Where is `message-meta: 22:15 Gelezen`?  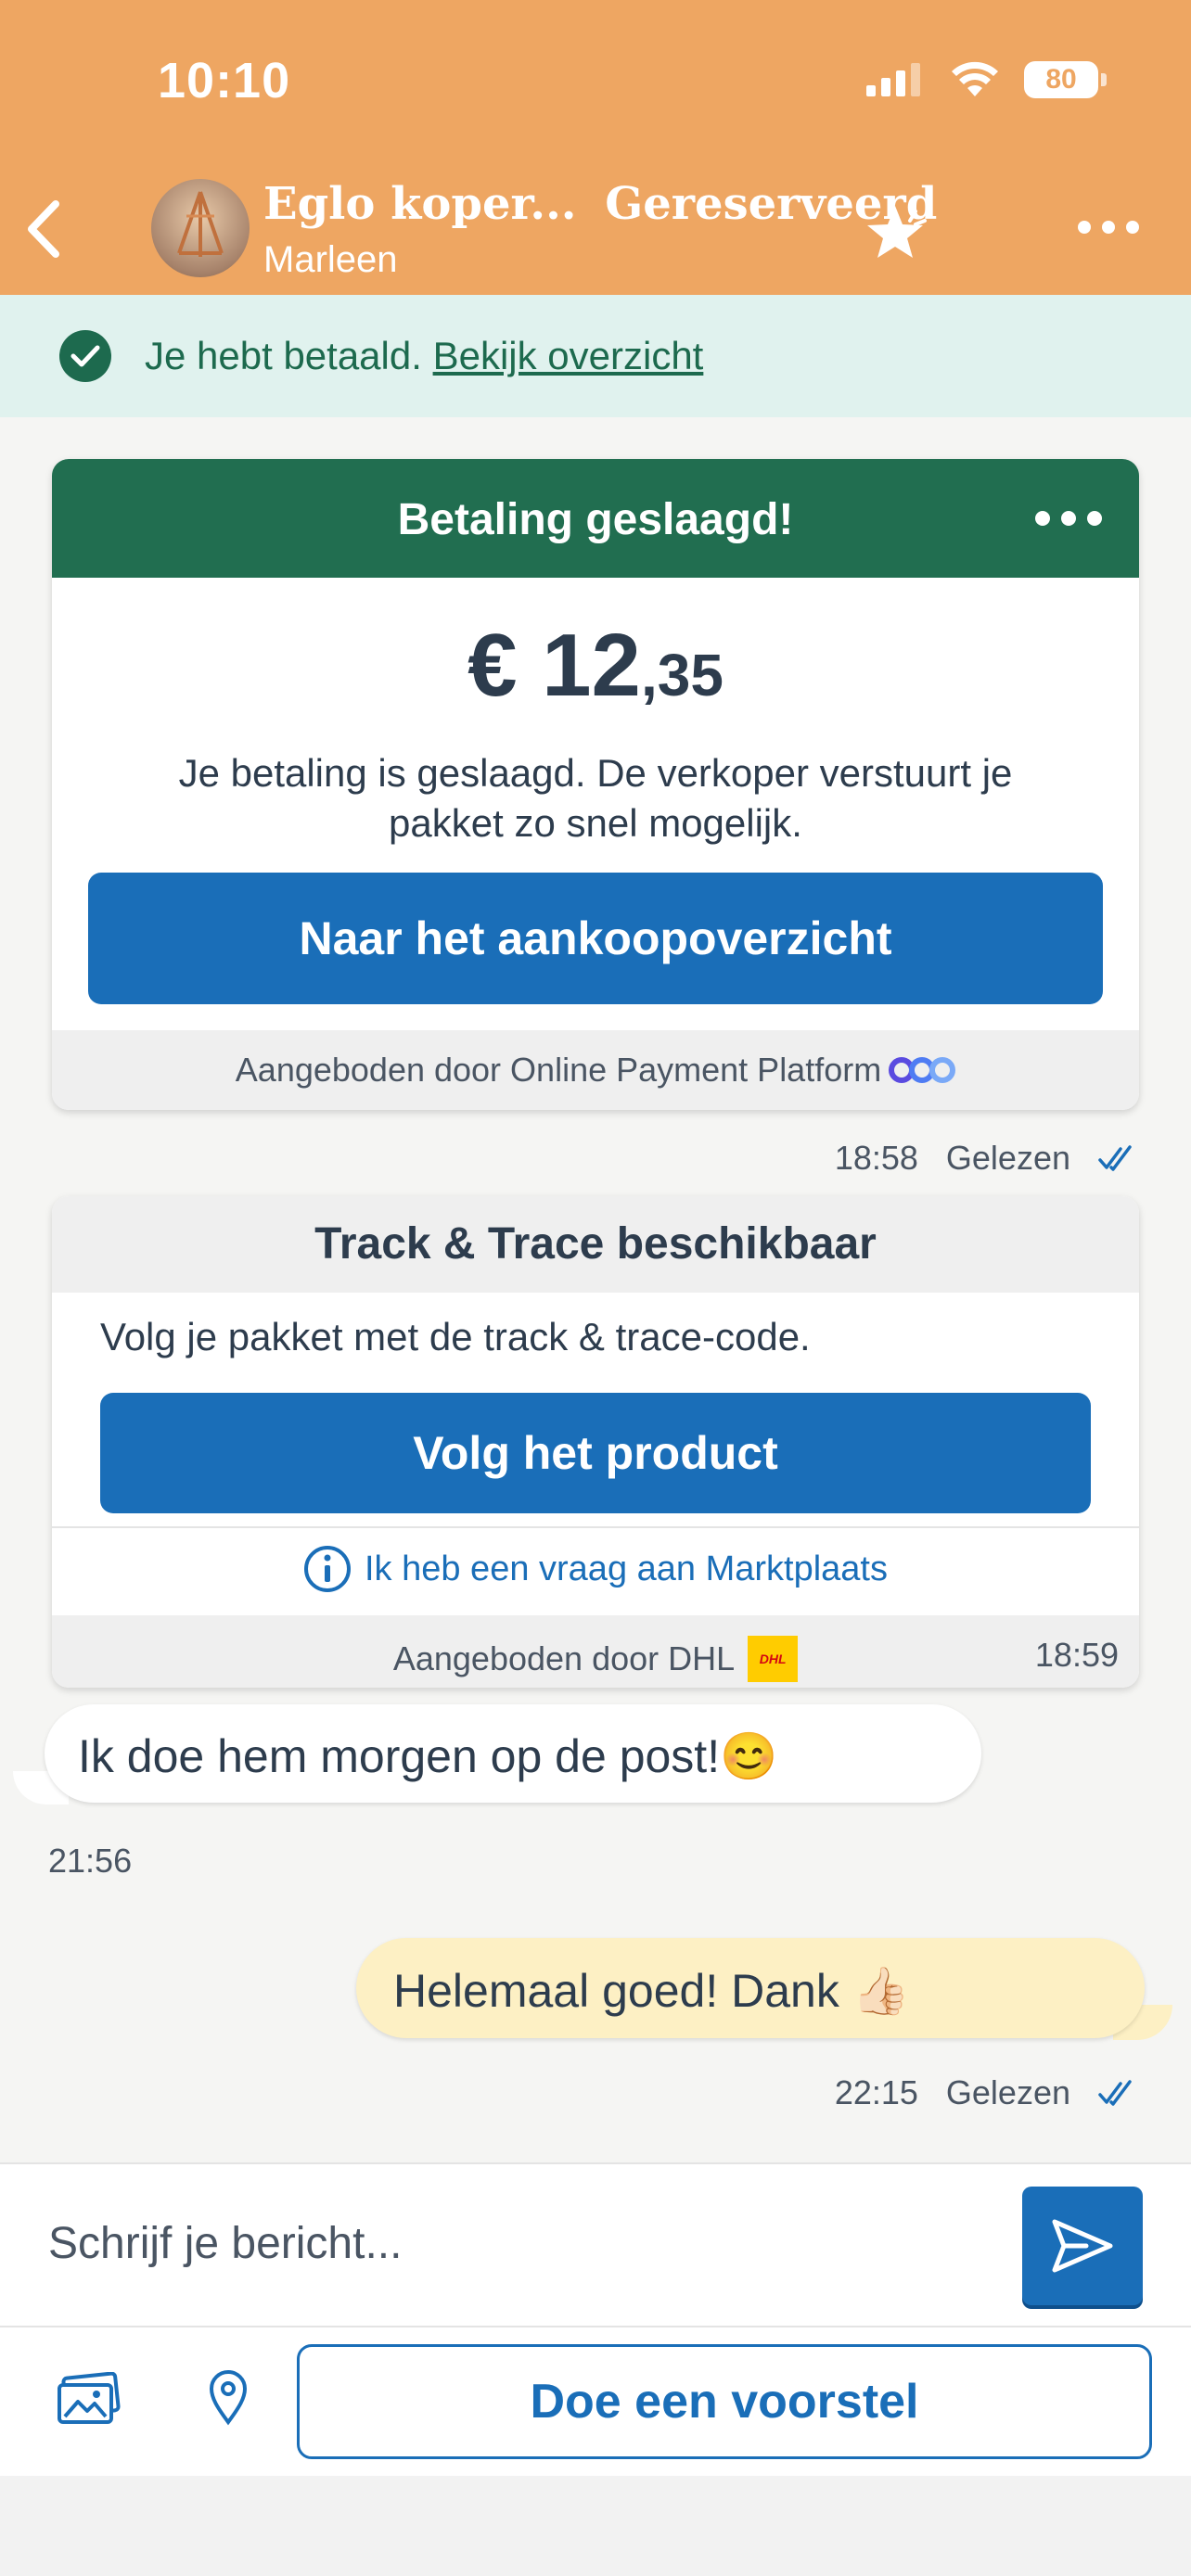
message-meta: 22:15 Gelezen is located at coordinates (987, 2092).